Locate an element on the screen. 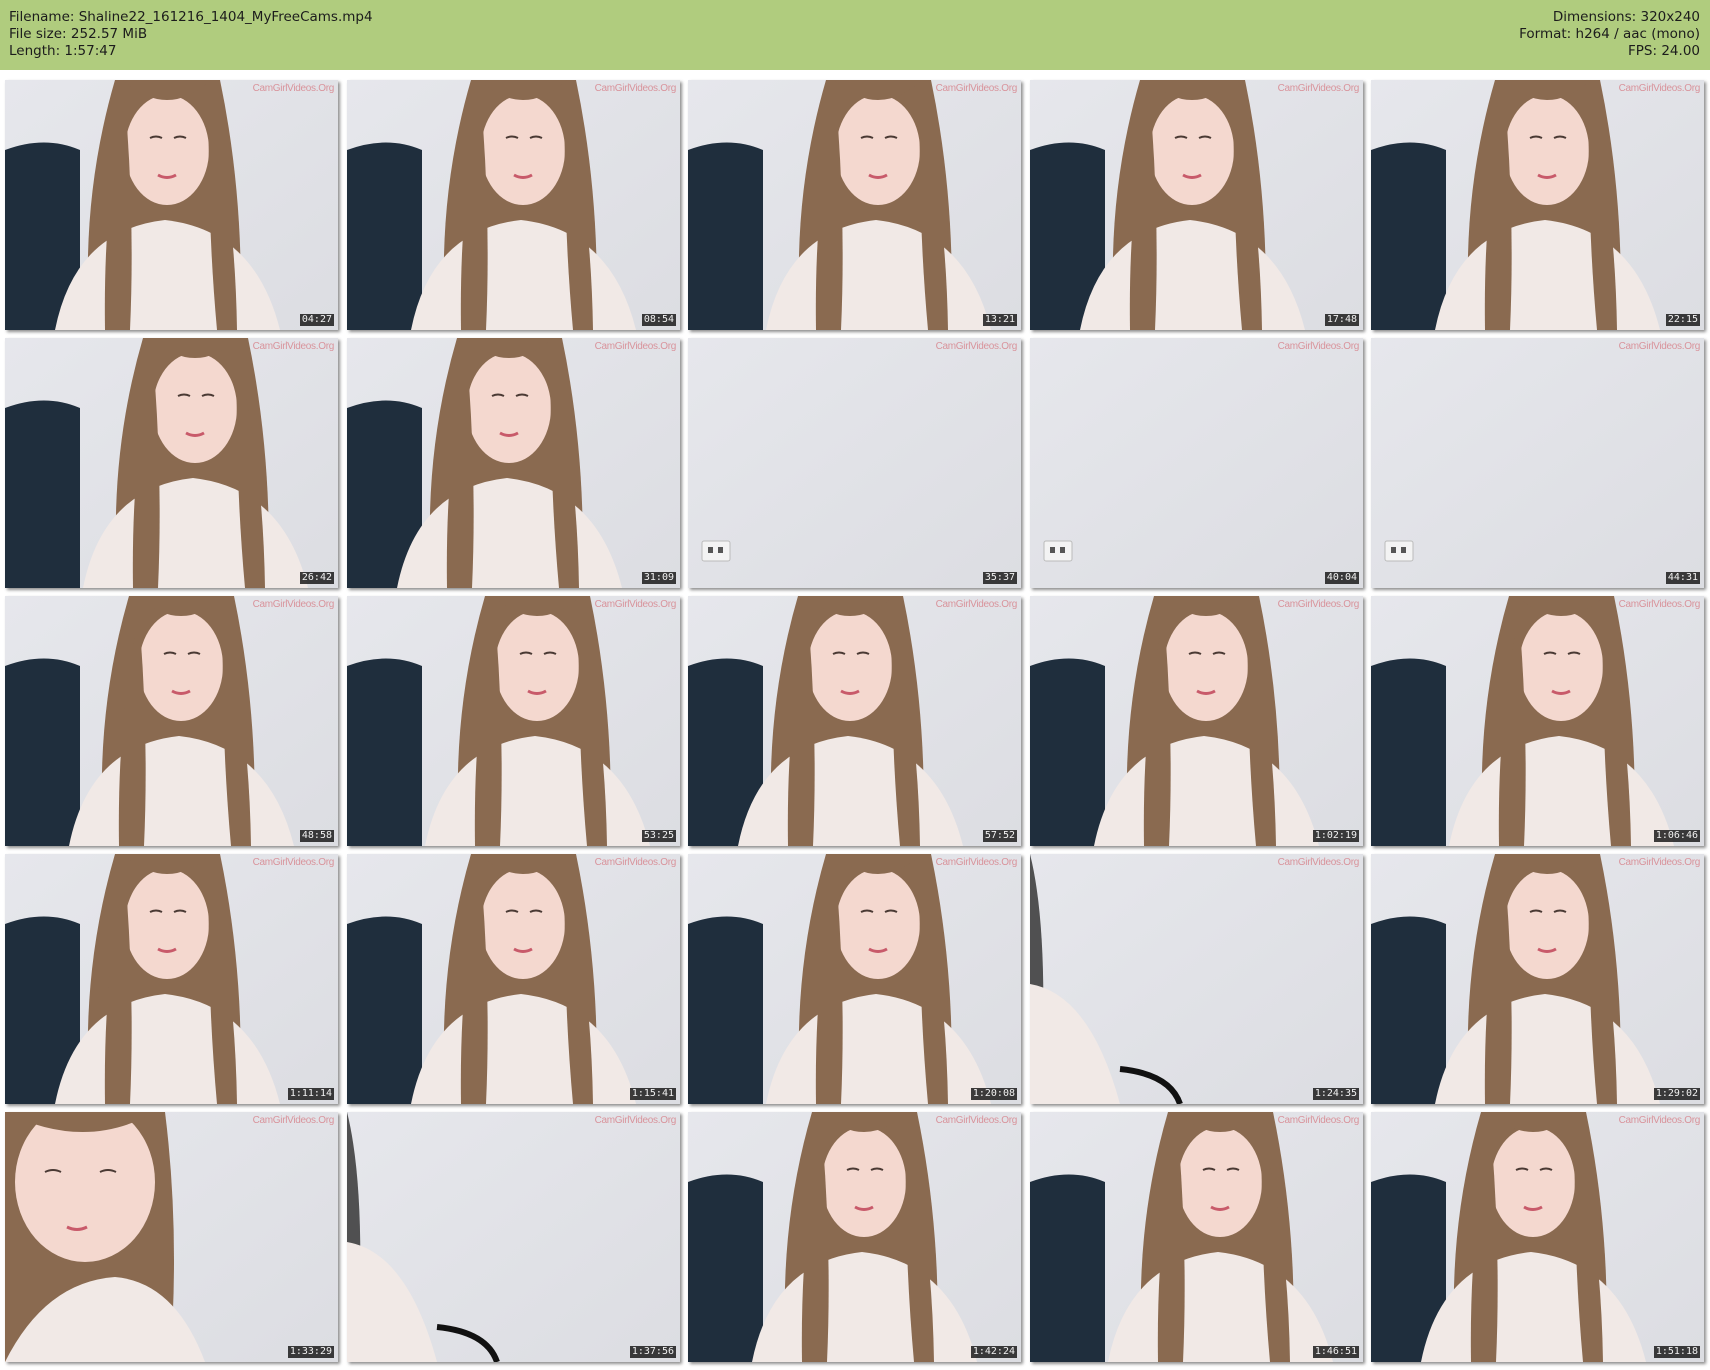 The width and height of the screenshot is (1710, 1370). video-thumbnail: CamGirlVideos.Org 13:21 is located at coordinates (854, 205).